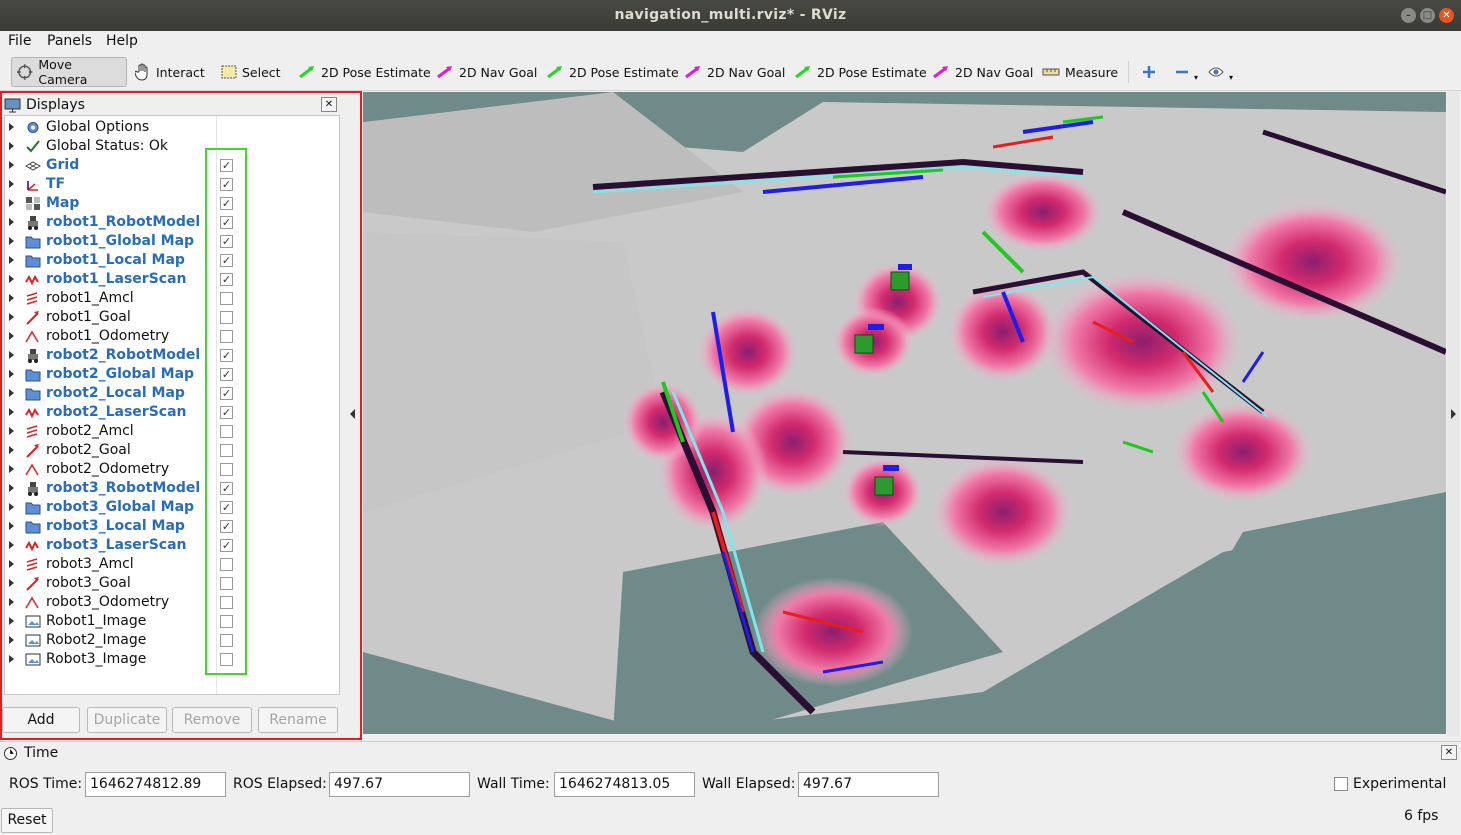 This screenshot has width=1461, height=835. Describe the element at coordinates (172, 621) in the screenshot. I see `display-item: Robot1_Image` at that location.